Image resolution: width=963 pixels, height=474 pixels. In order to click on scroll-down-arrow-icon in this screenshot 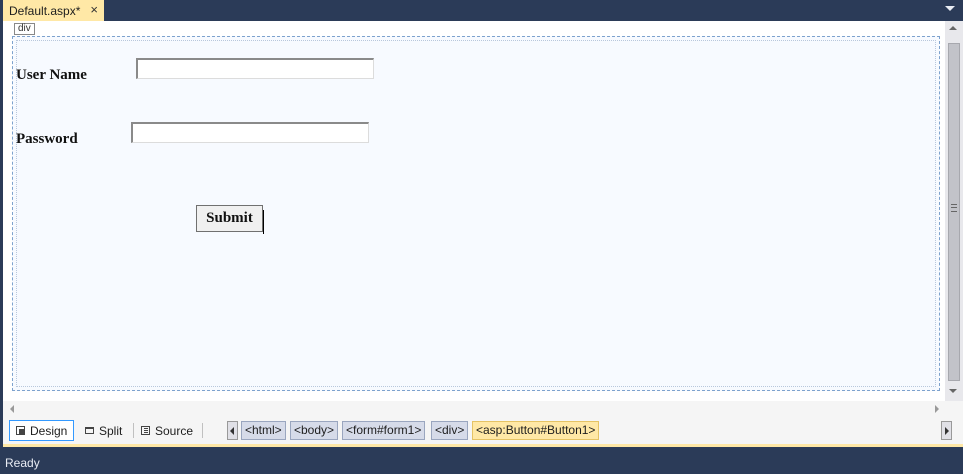, I will do `click(953, 391)`.